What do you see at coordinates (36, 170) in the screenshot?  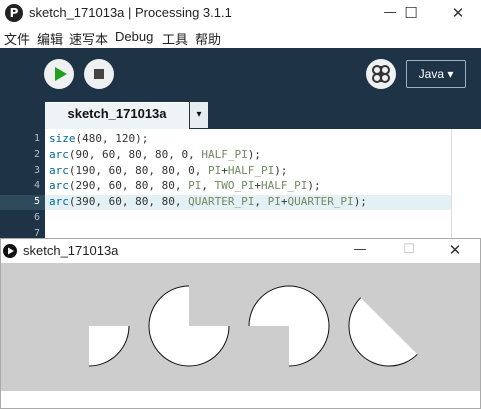 I see `line-number: 3` at bounding box center [36, 170].